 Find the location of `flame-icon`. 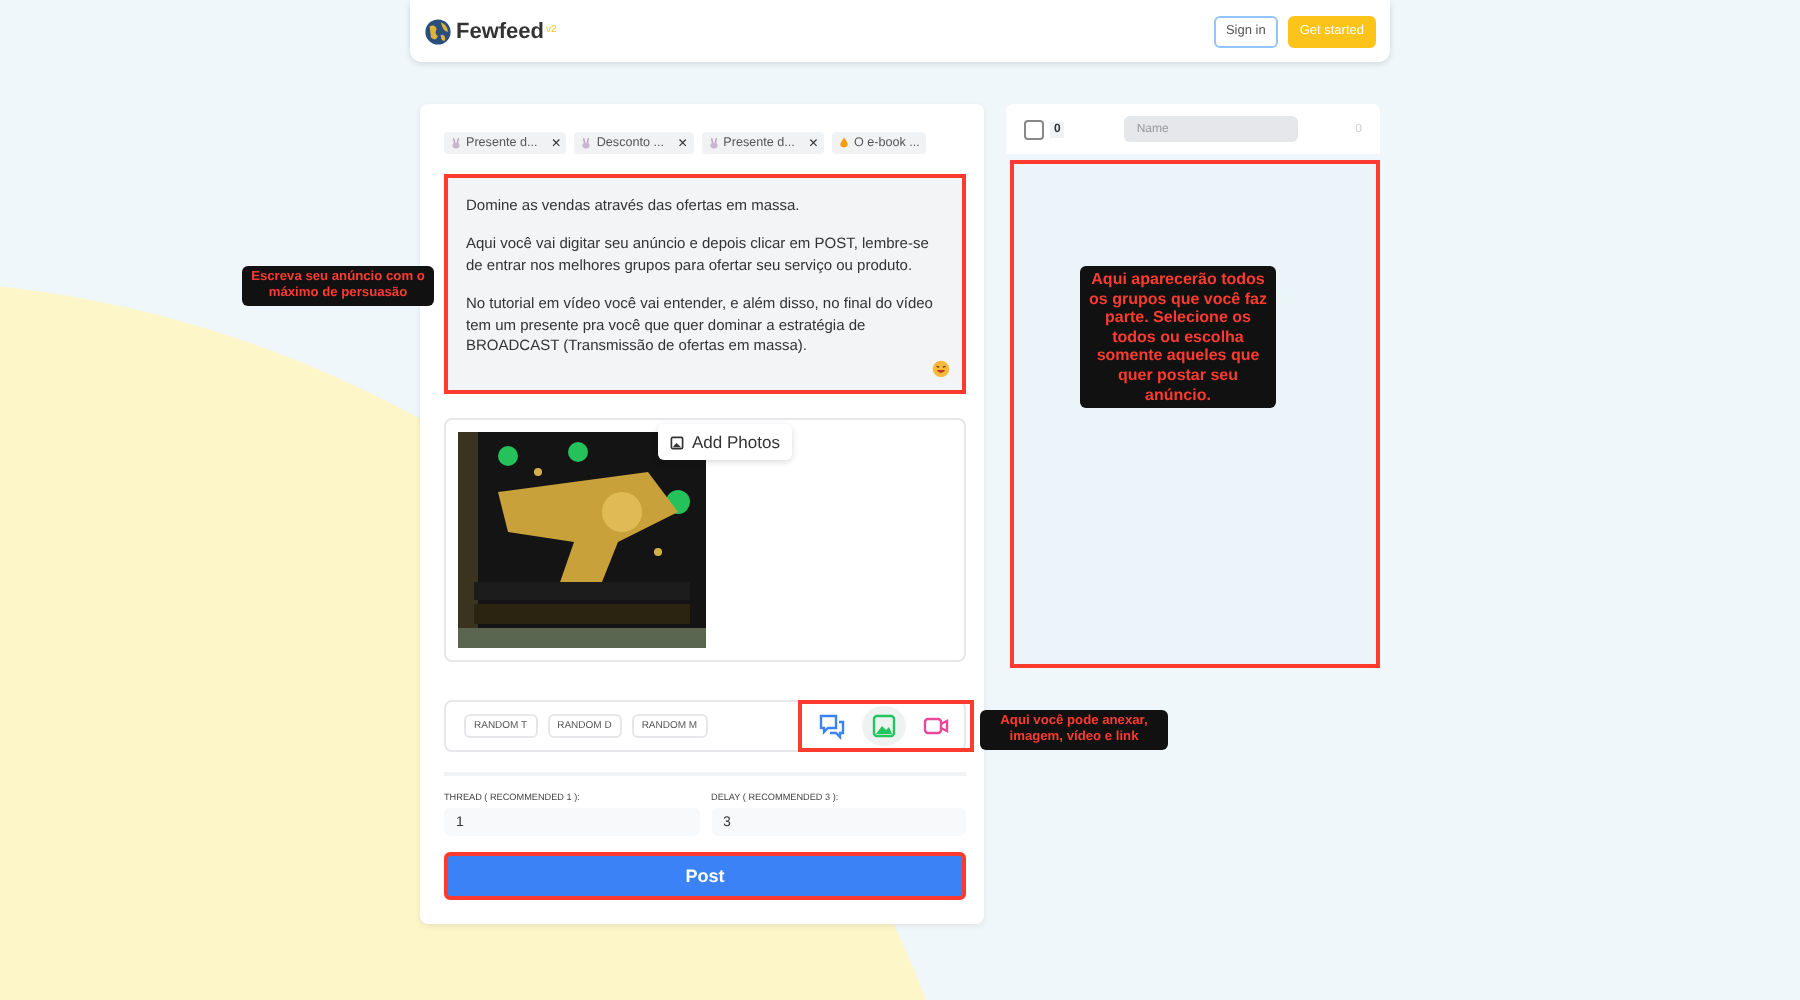

flame-icon is located at coordinates (844, 143).